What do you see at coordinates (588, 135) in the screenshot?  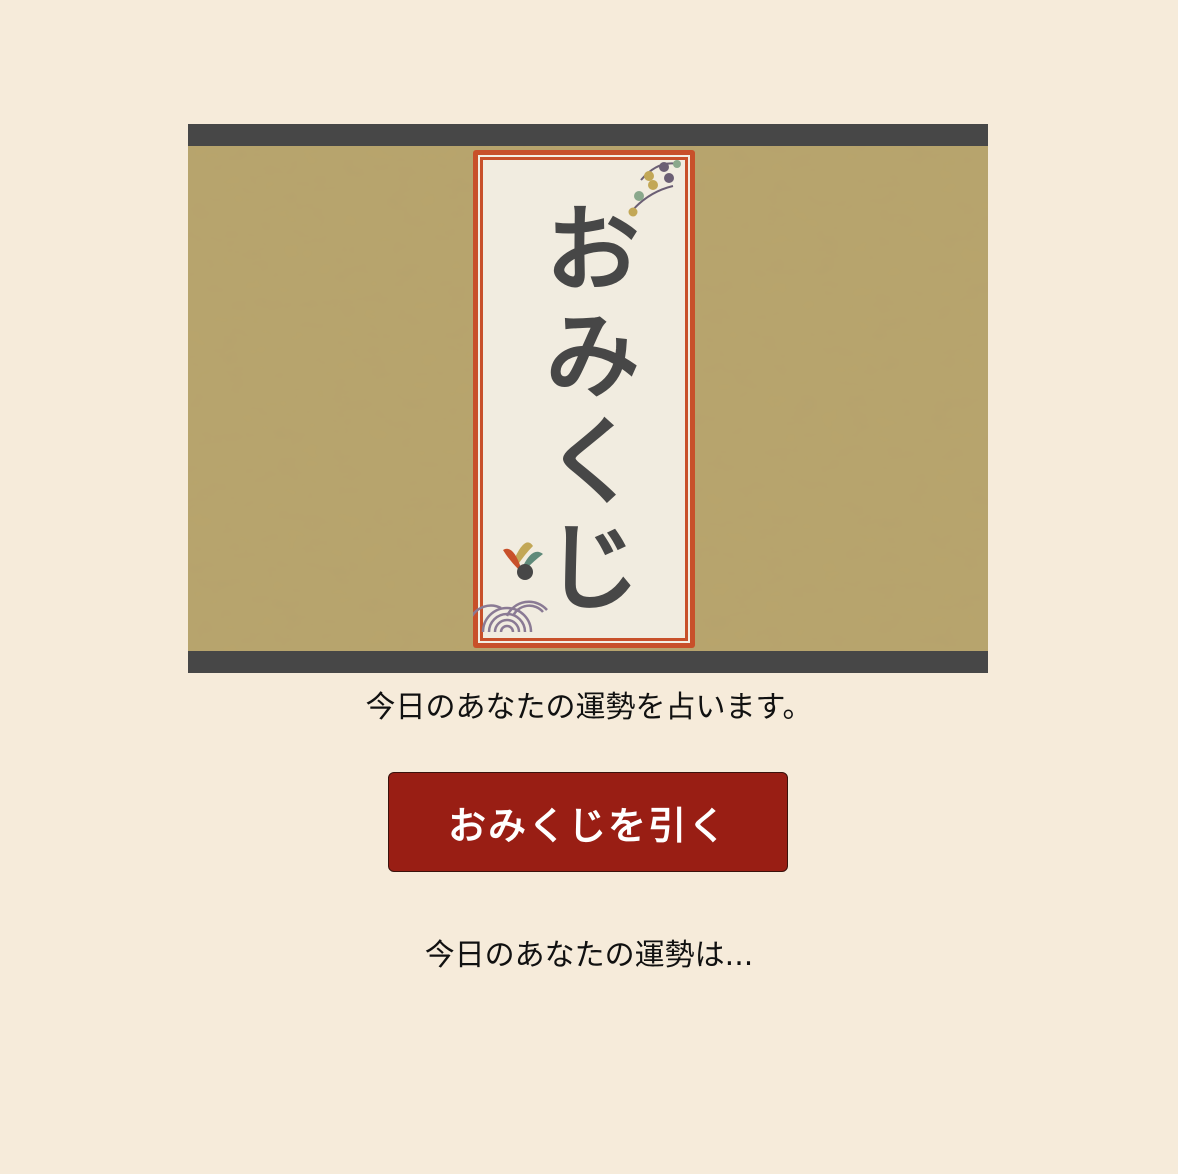 I see `banner-top-strip` at bounding box center [588, 135].